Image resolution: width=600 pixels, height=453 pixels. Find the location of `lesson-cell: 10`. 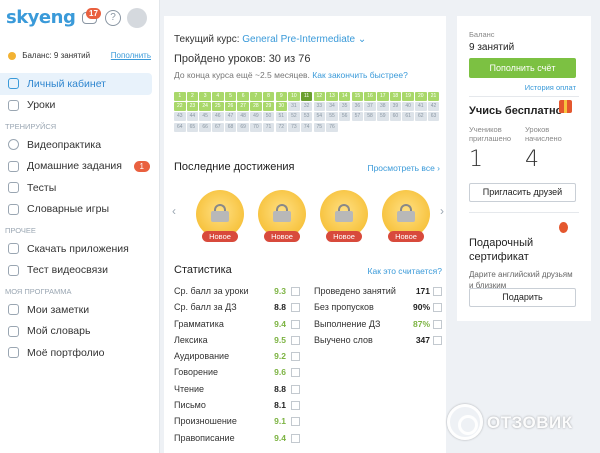

lesson-cell: 10 is located at coordinates (294, 96).